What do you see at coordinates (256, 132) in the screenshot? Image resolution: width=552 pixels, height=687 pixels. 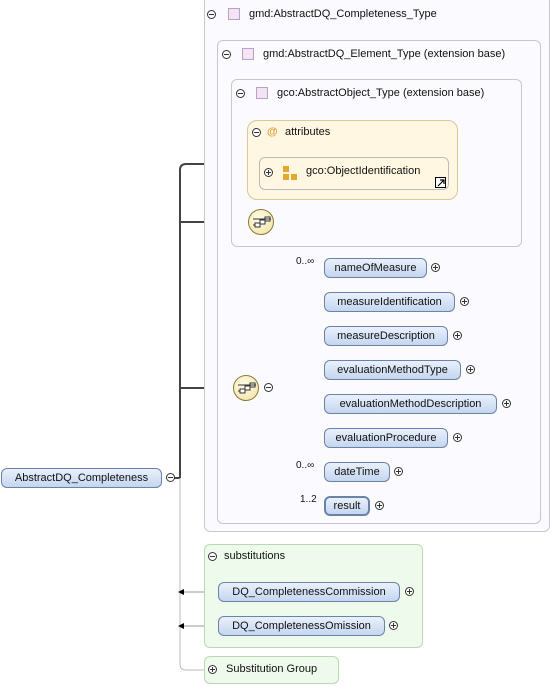 I see `collapse-toggle-attributes` at bounding box center [256, 132].